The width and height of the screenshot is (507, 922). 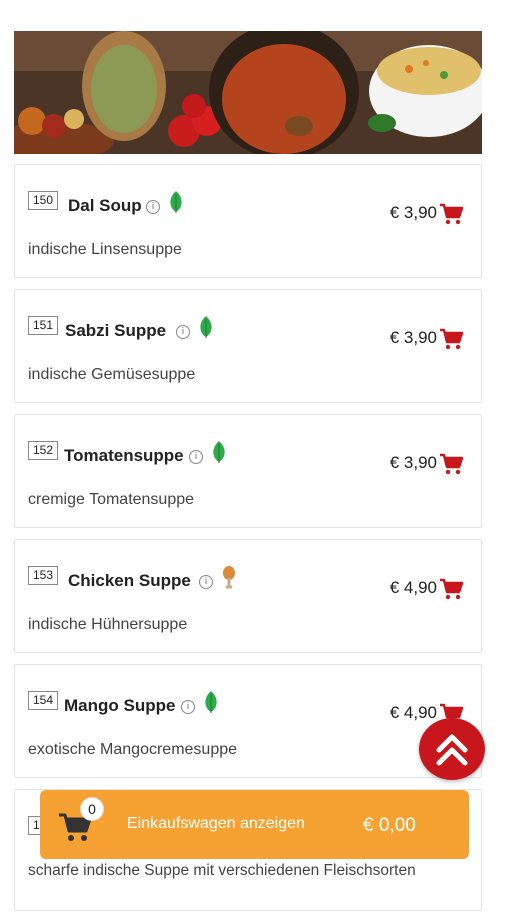 I want to click on item-number: 153, so click(x=43, y=575).